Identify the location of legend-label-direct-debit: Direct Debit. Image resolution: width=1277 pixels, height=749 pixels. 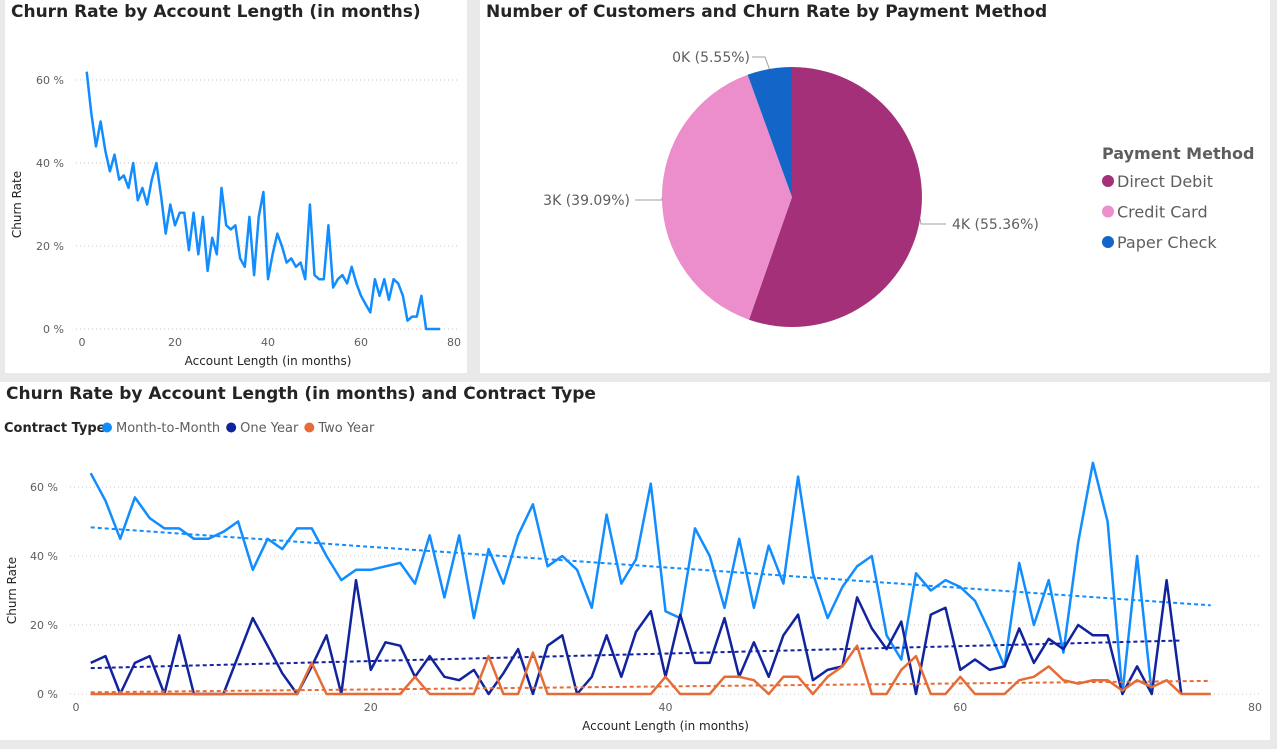
(1165, 181).